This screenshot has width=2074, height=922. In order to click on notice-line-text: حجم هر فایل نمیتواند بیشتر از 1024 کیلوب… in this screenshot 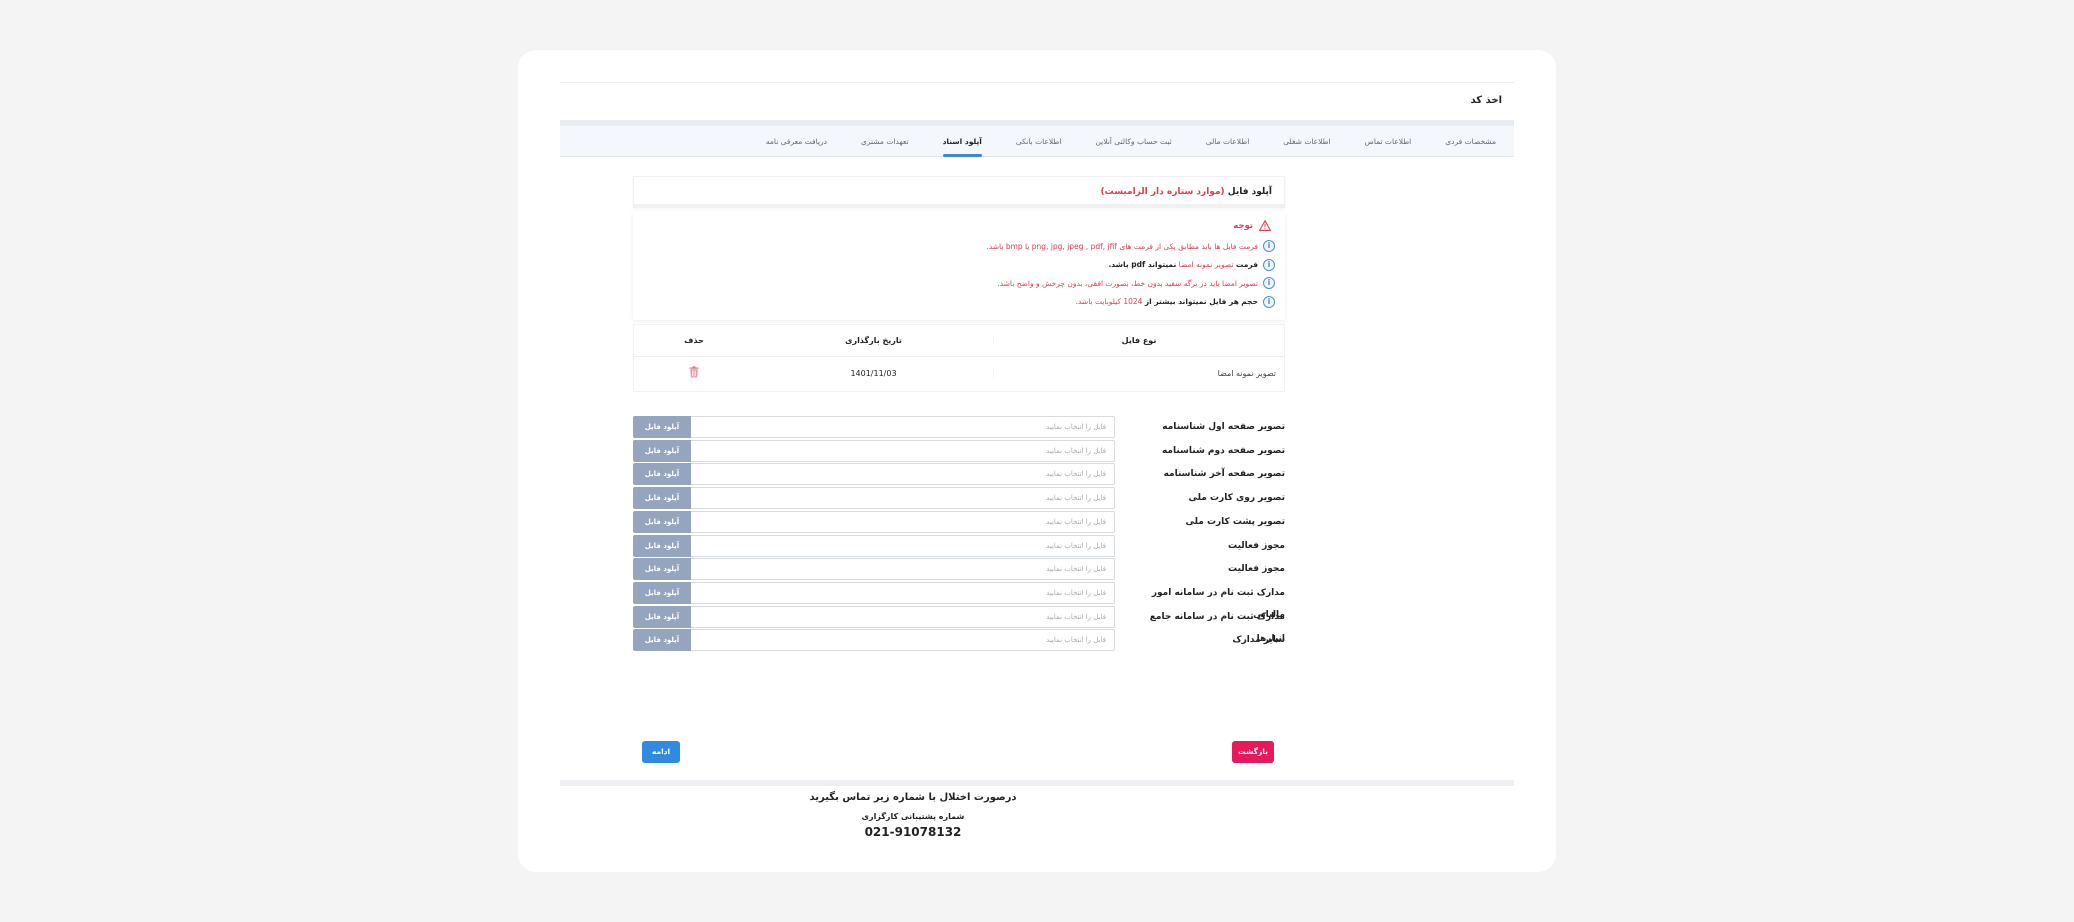, I will do `click(1167, 301)`.